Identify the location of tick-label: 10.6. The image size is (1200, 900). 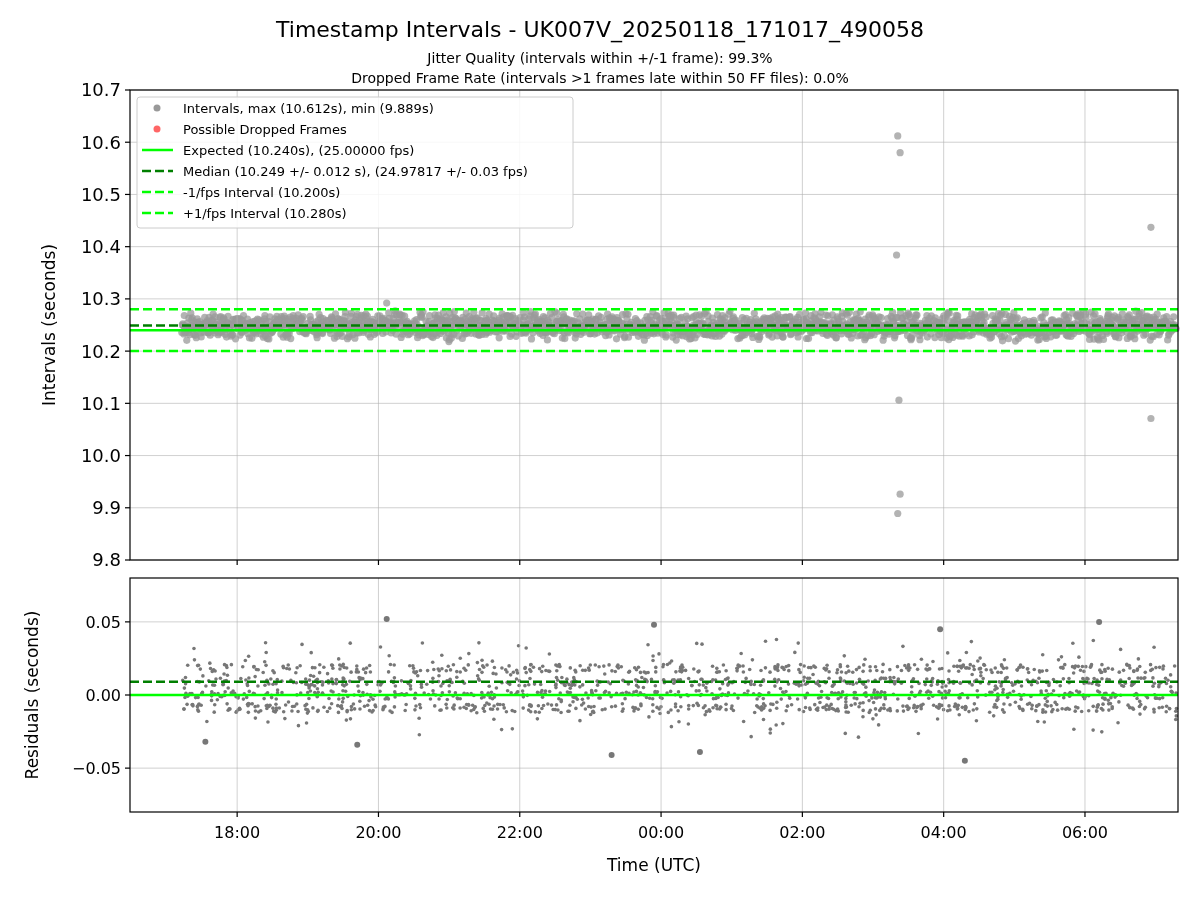
(100, 142).